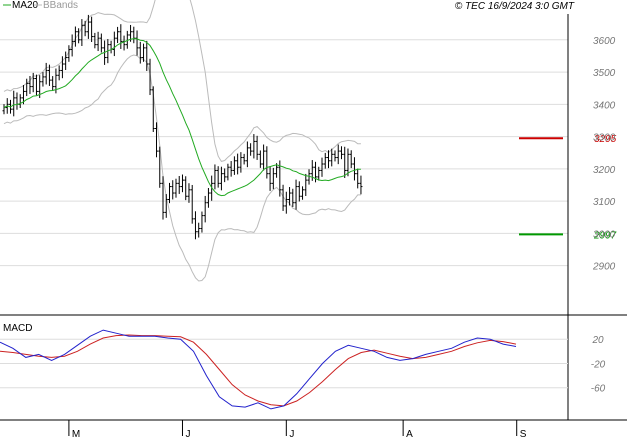 The height and width of the screenshot is (440, 627). Describe the element at coordinates (76, 434) in the screenshot. I see `month-label: M` at that location.